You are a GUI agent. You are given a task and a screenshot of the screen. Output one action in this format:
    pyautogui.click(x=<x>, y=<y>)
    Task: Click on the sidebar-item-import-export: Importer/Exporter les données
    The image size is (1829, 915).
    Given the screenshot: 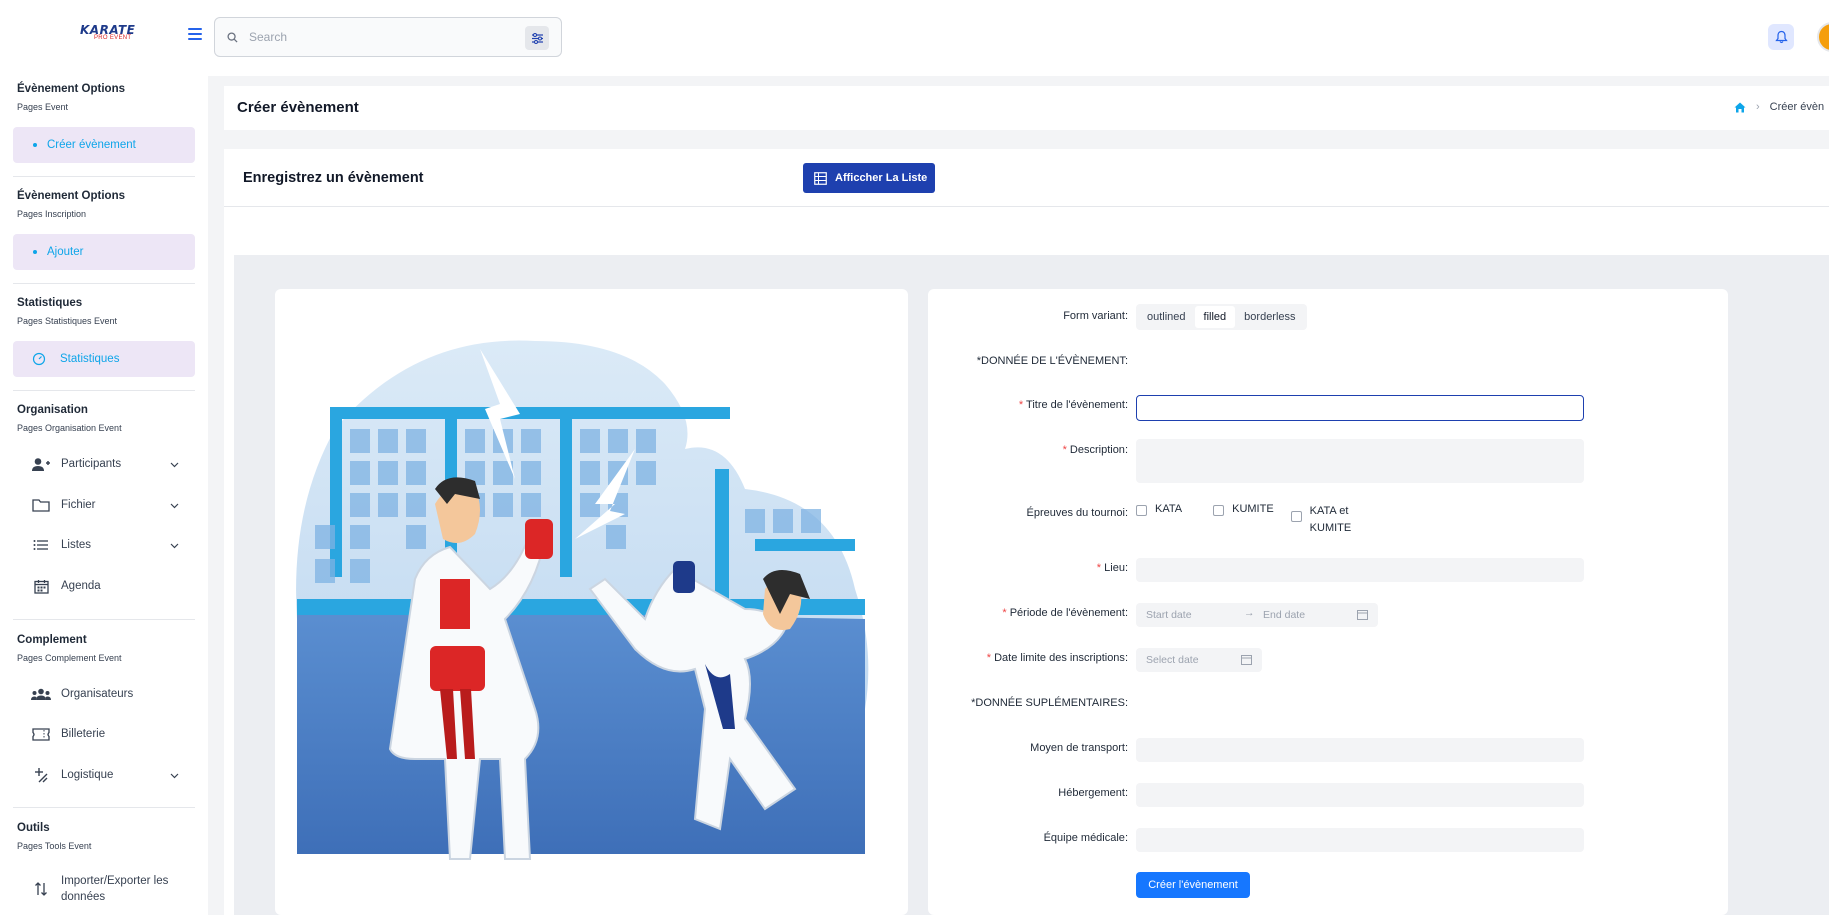 What is the action you would take?
    pyautogui.click(x=111, y=889)
    